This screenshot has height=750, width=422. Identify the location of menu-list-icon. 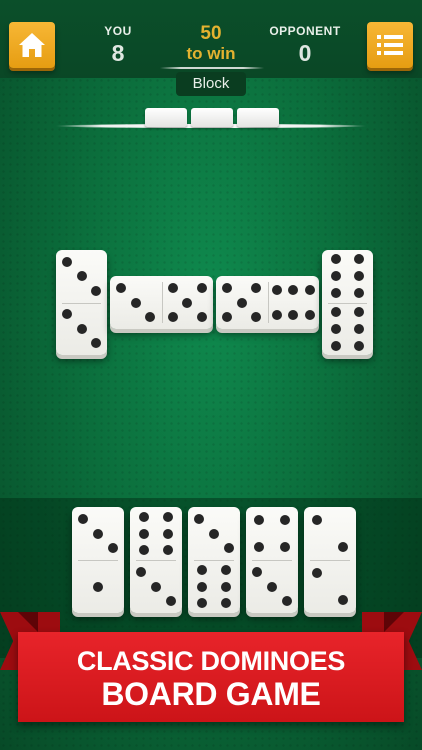
(390, 45).